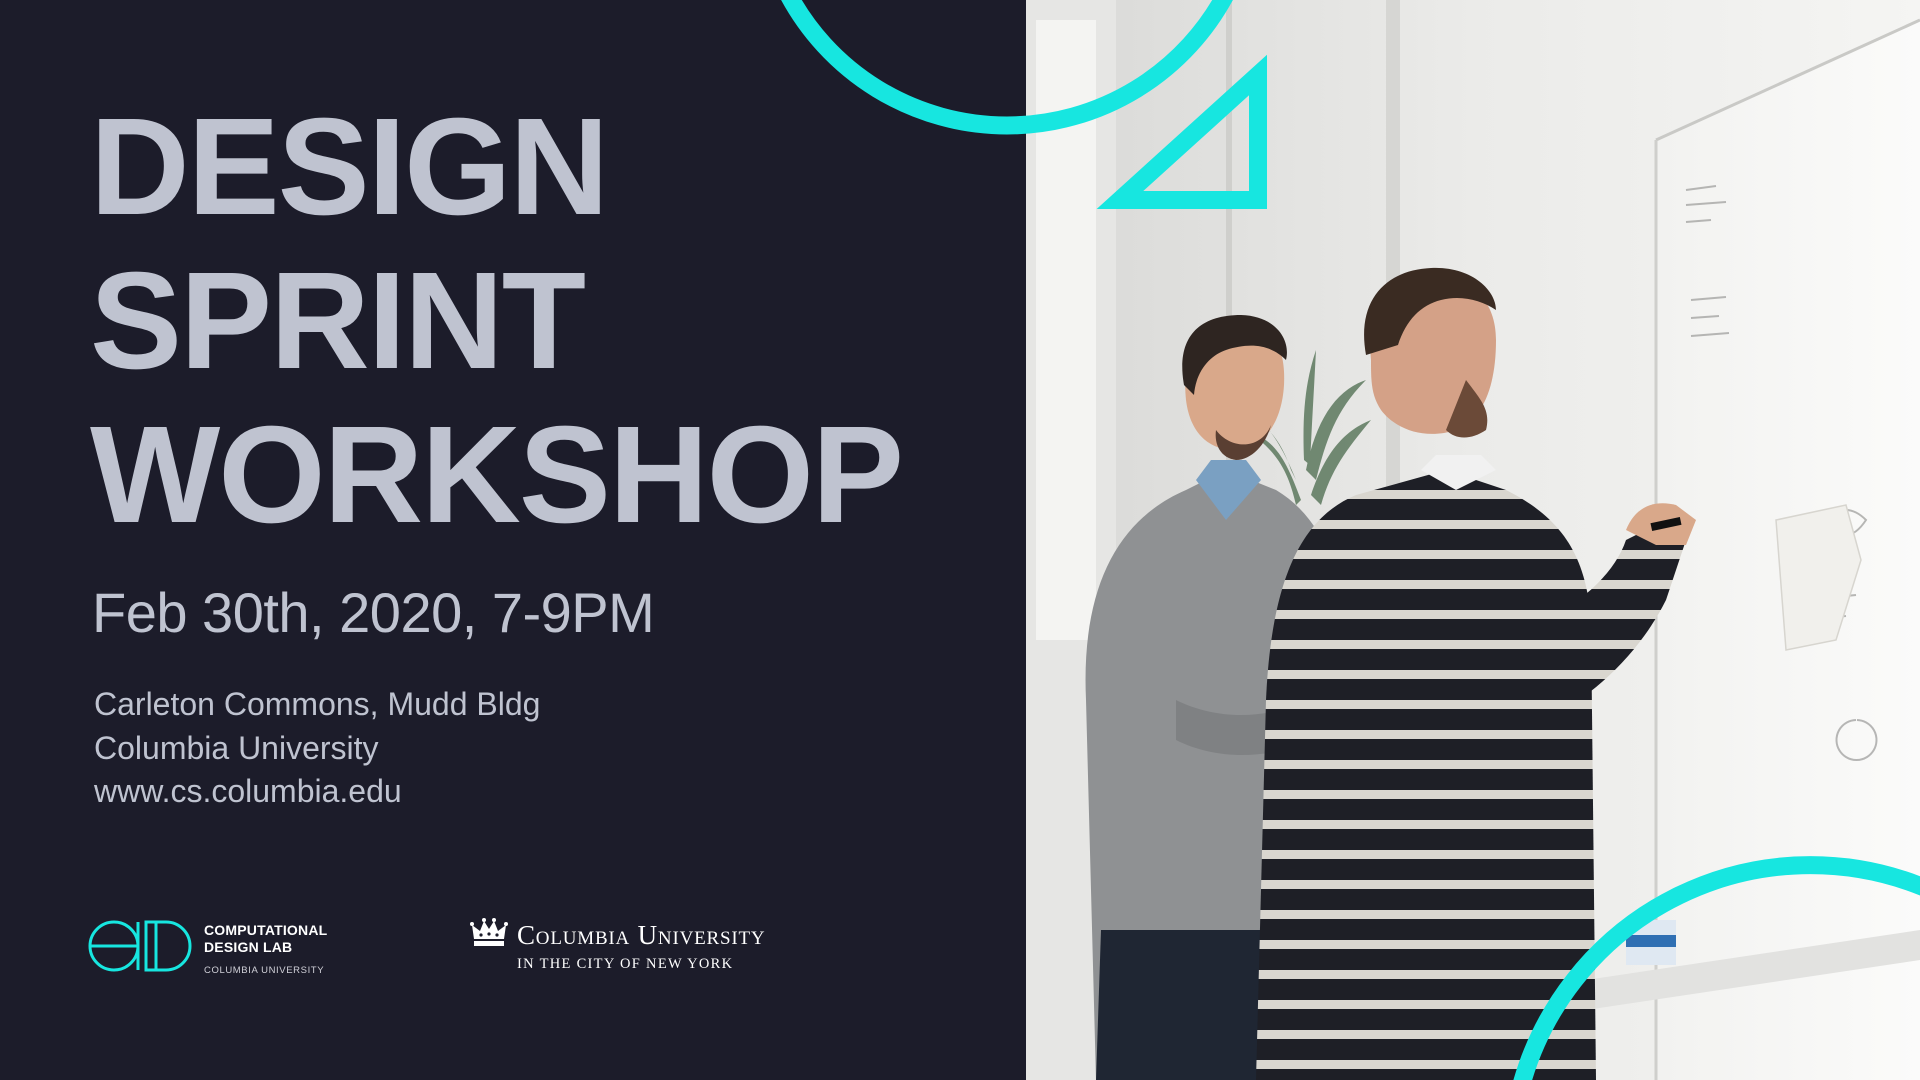 The image size is (1920, 1080). I want to click on columbia-wordmark: Columbia University, so click(641, 935).